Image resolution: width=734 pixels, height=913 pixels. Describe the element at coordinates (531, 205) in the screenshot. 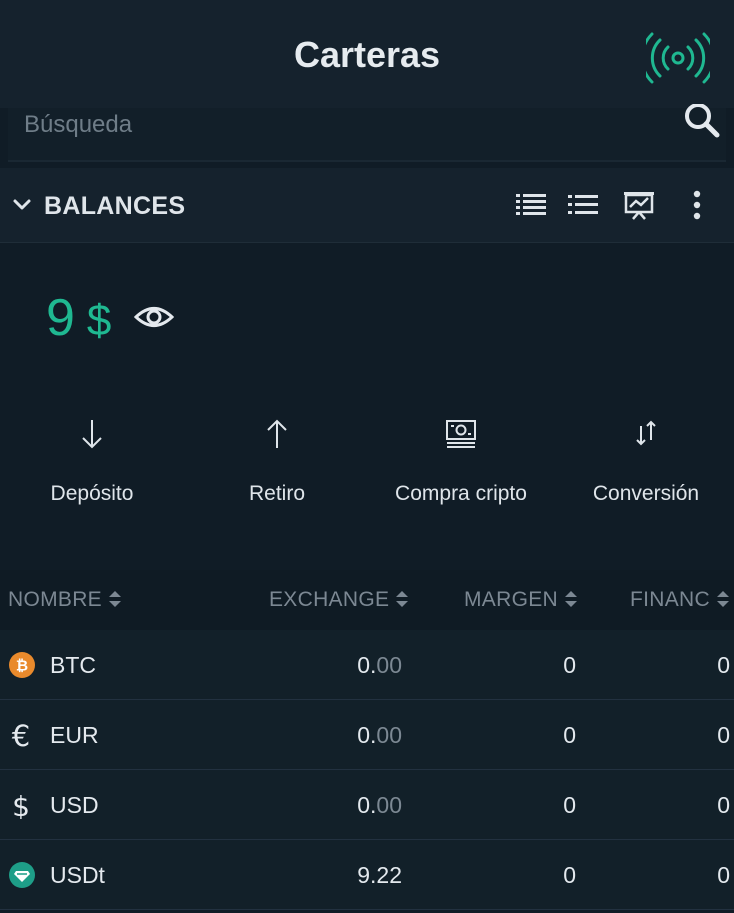

I see `detailed-list-icon` at that location.